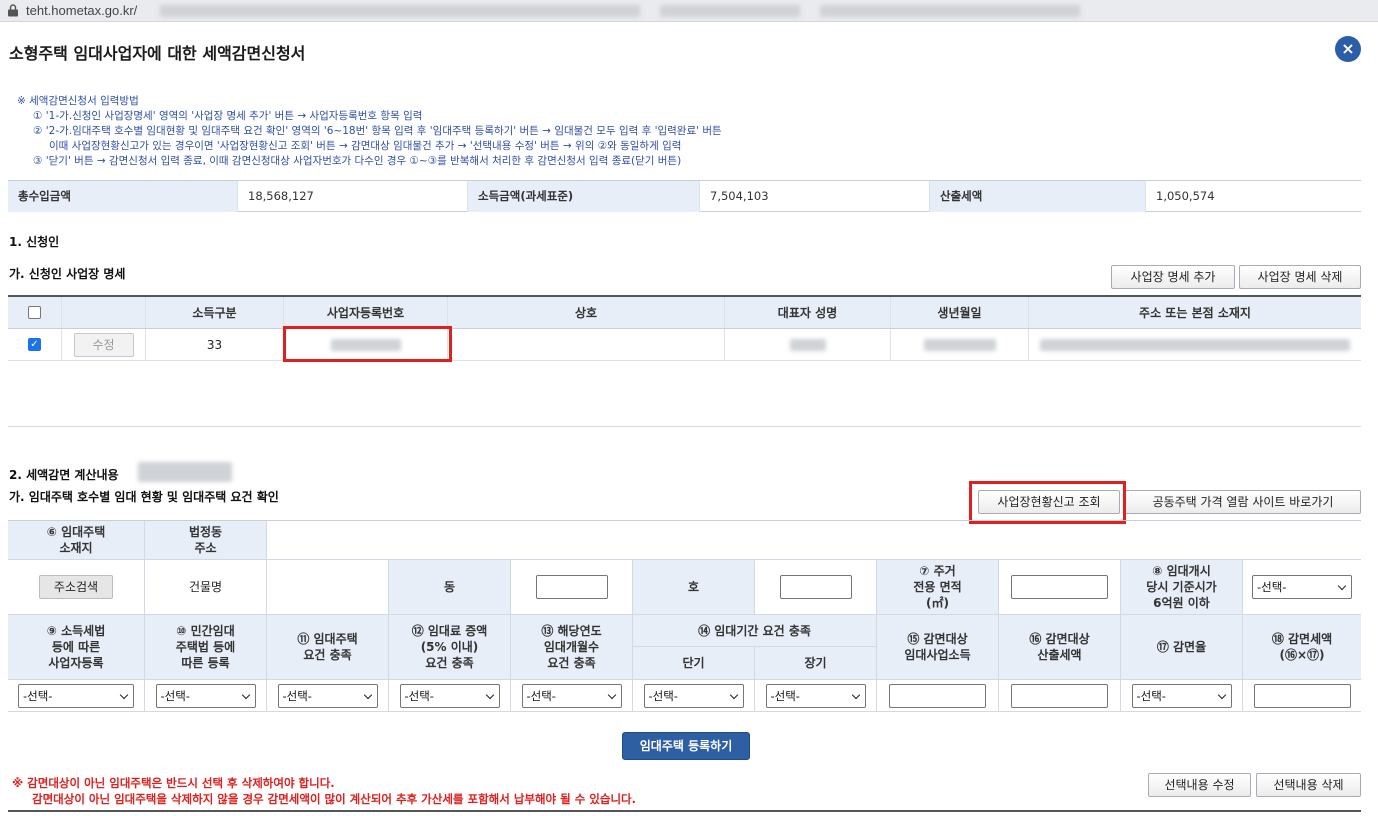 This screenshot has width=1378, height=816. I want to click on dong-cell, so click(572, 587).